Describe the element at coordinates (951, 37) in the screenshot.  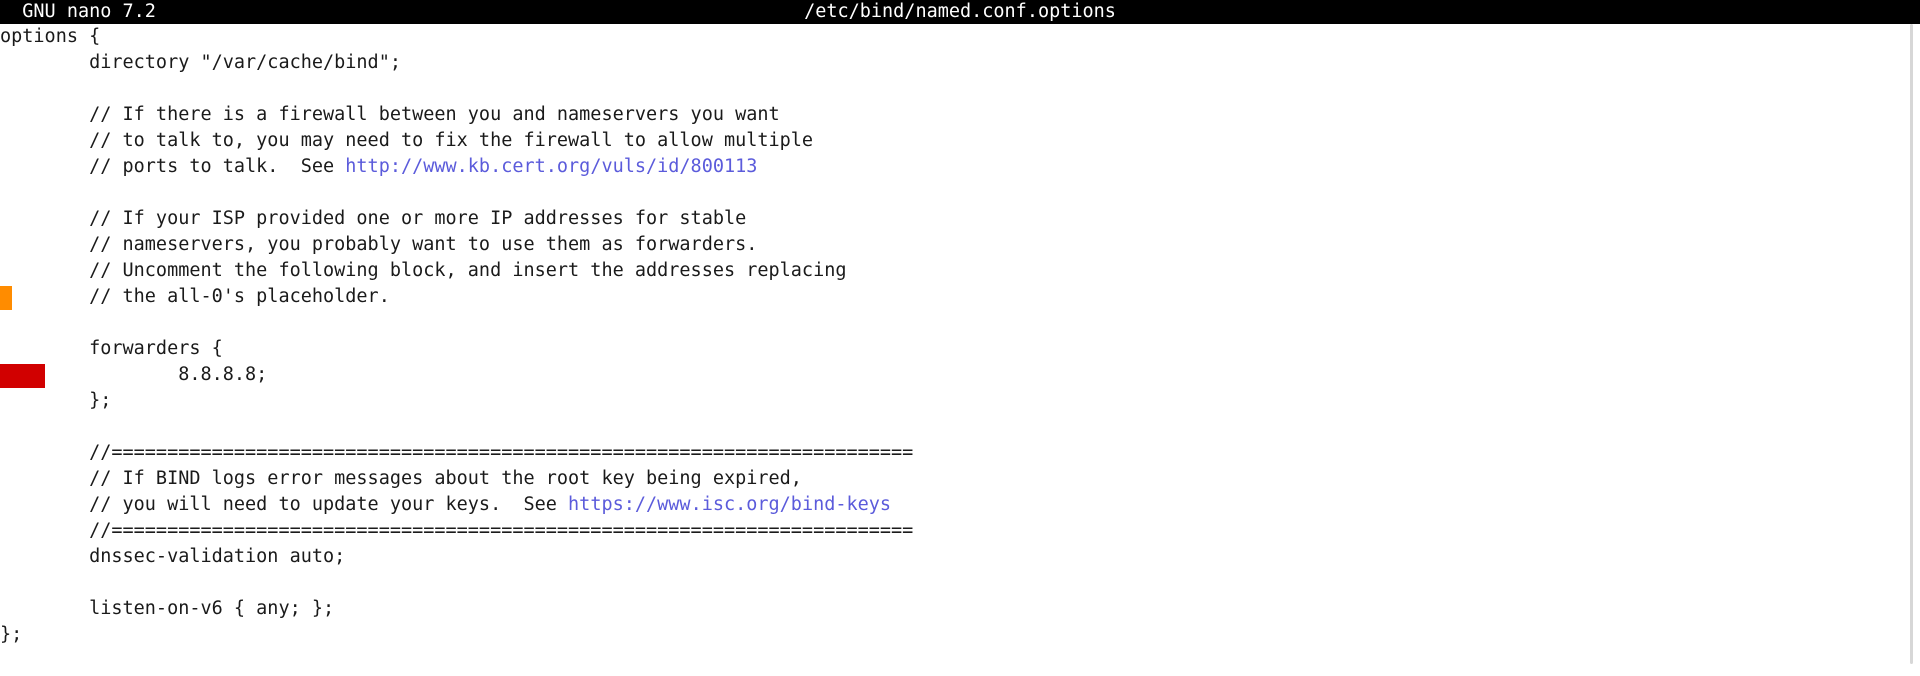
I see `editor-line: options {` at that location.